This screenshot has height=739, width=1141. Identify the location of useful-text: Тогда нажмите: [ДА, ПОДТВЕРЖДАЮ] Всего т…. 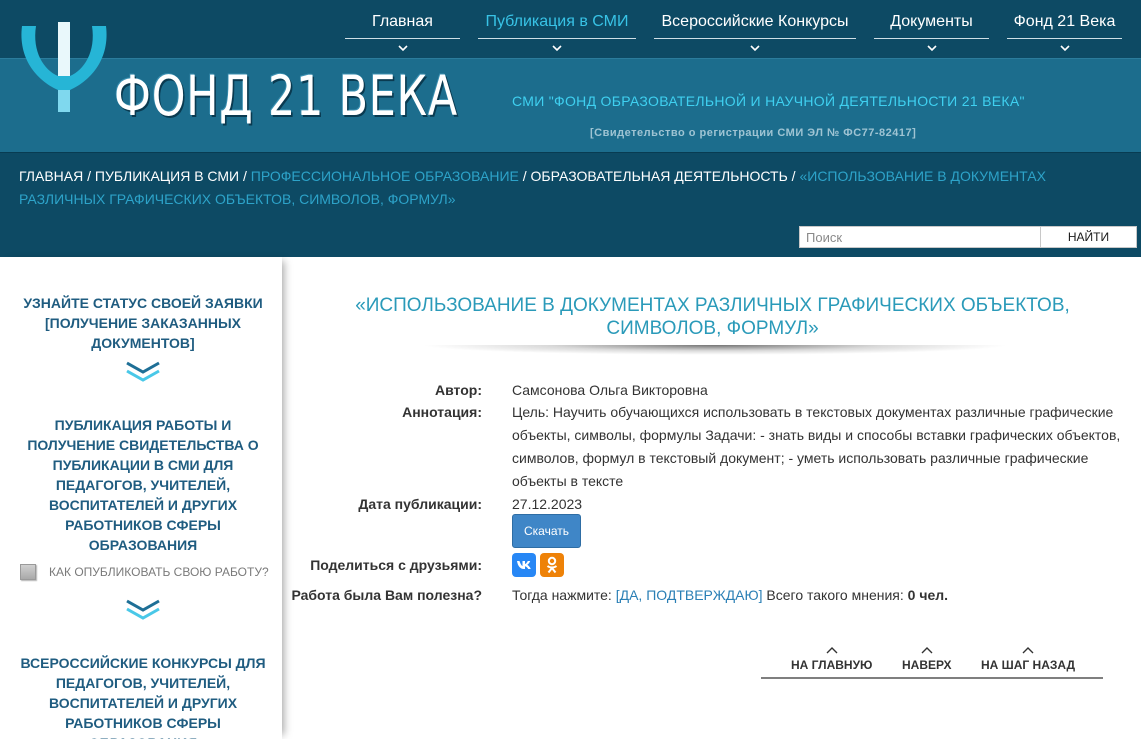
(730, 595).